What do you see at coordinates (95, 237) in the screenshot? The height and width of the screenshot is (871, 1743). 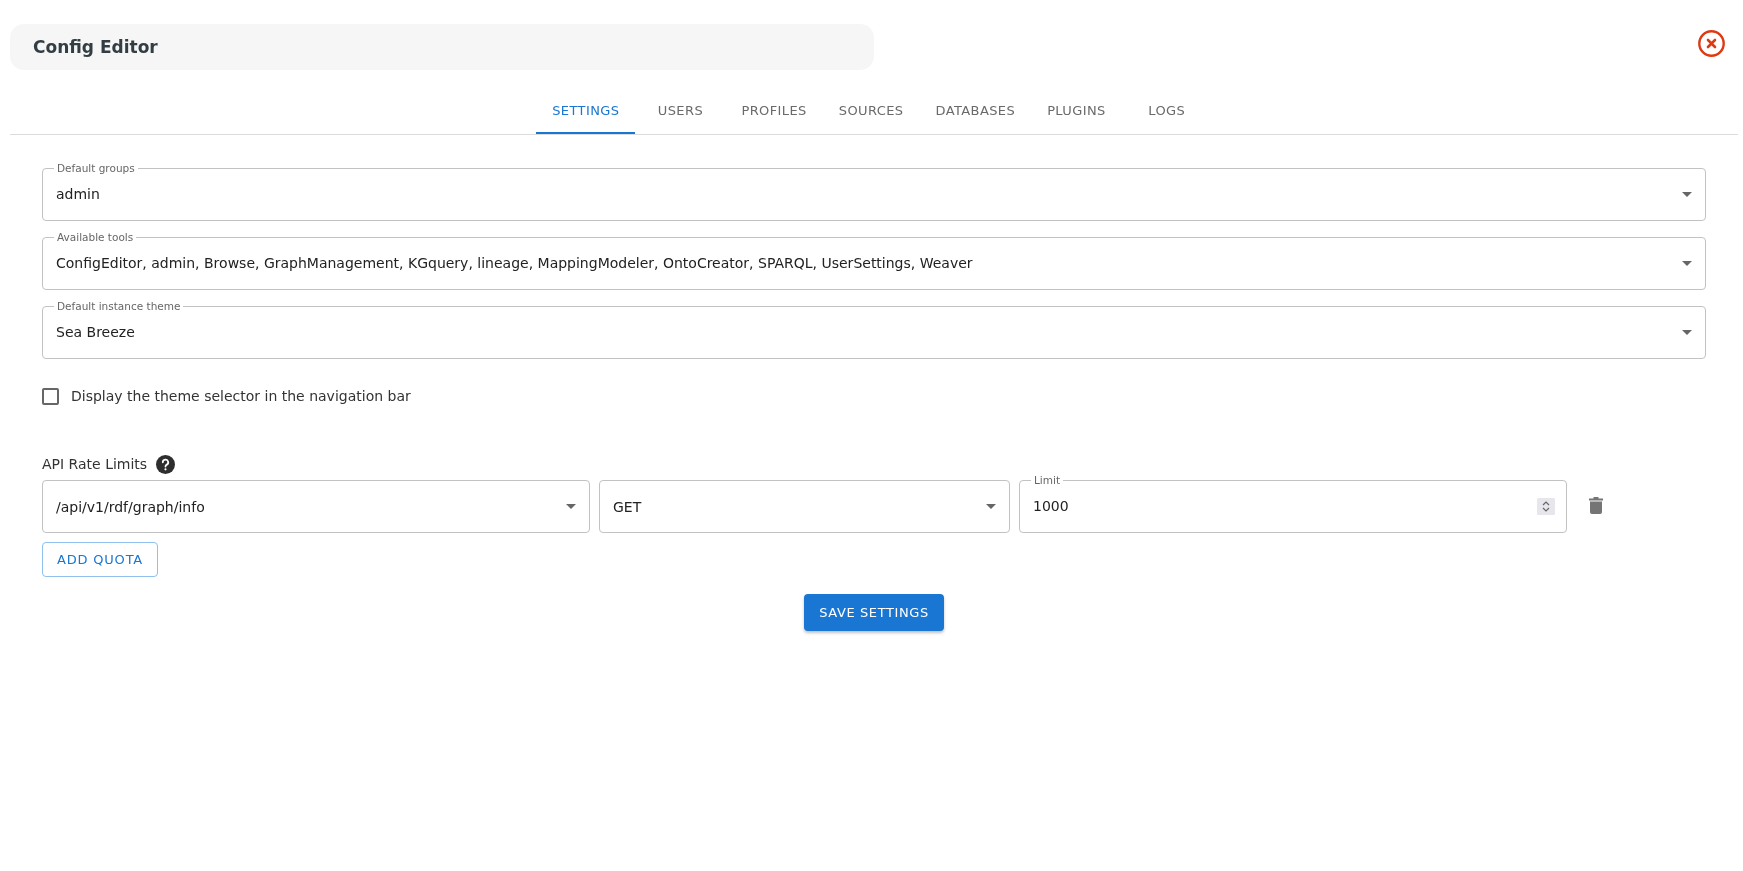 I see `field-label: Available tools` at bounding box center [95, 237].